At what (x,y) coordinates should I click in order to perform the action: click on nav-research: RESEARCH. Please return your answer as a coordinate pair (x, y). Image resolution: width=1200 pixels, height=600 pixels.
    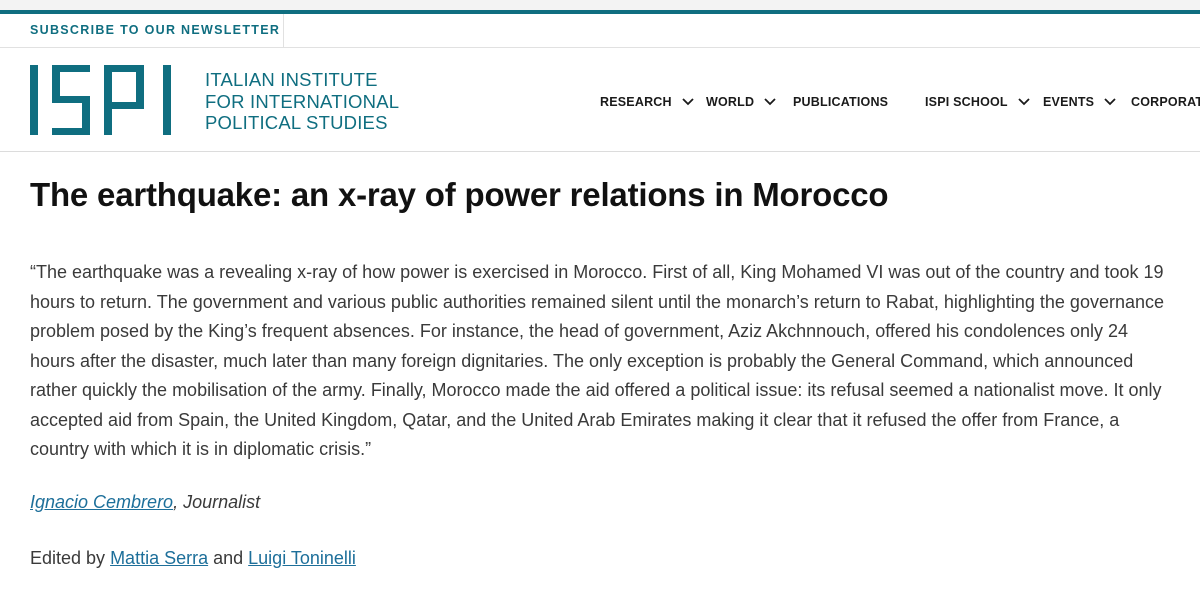
    Looking at the image, I should click on (647, 102).